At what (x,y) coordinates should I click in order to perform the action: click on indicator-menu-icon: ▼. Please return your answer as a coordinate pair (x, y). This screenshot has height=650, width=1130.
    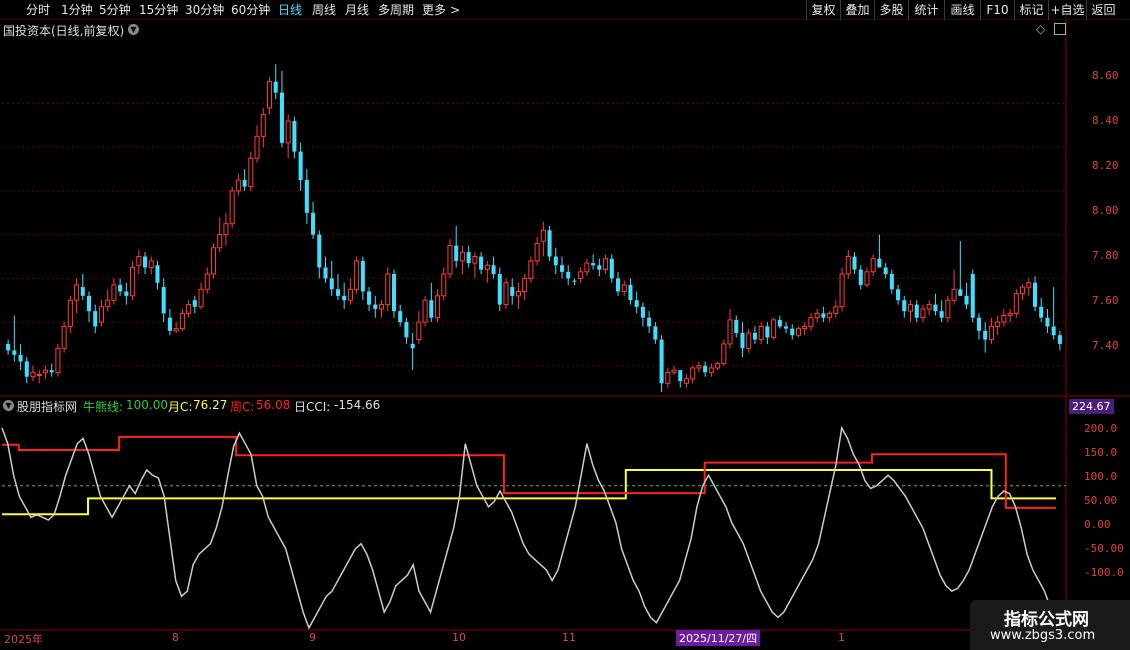
    Looking at the image, I should click on (8, 405).